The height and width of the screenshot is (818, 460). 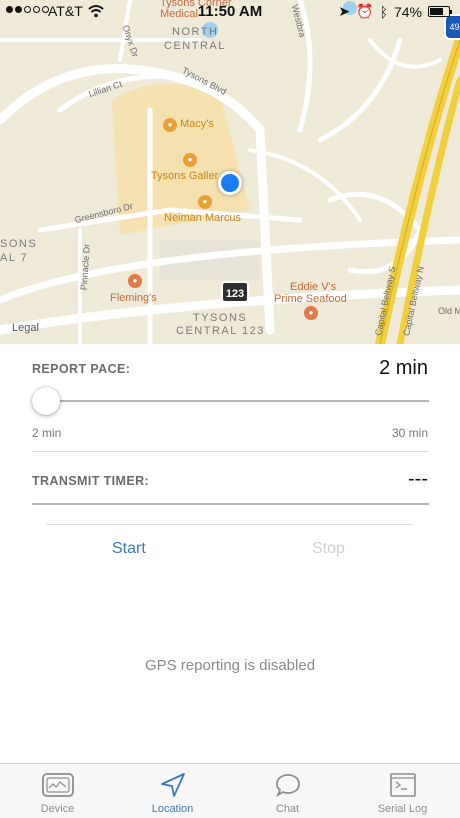 What do you see at coordinates (195, 32) in the screenshot?
I see `map-label-north: NORTH` at bounding box center [195, 32].